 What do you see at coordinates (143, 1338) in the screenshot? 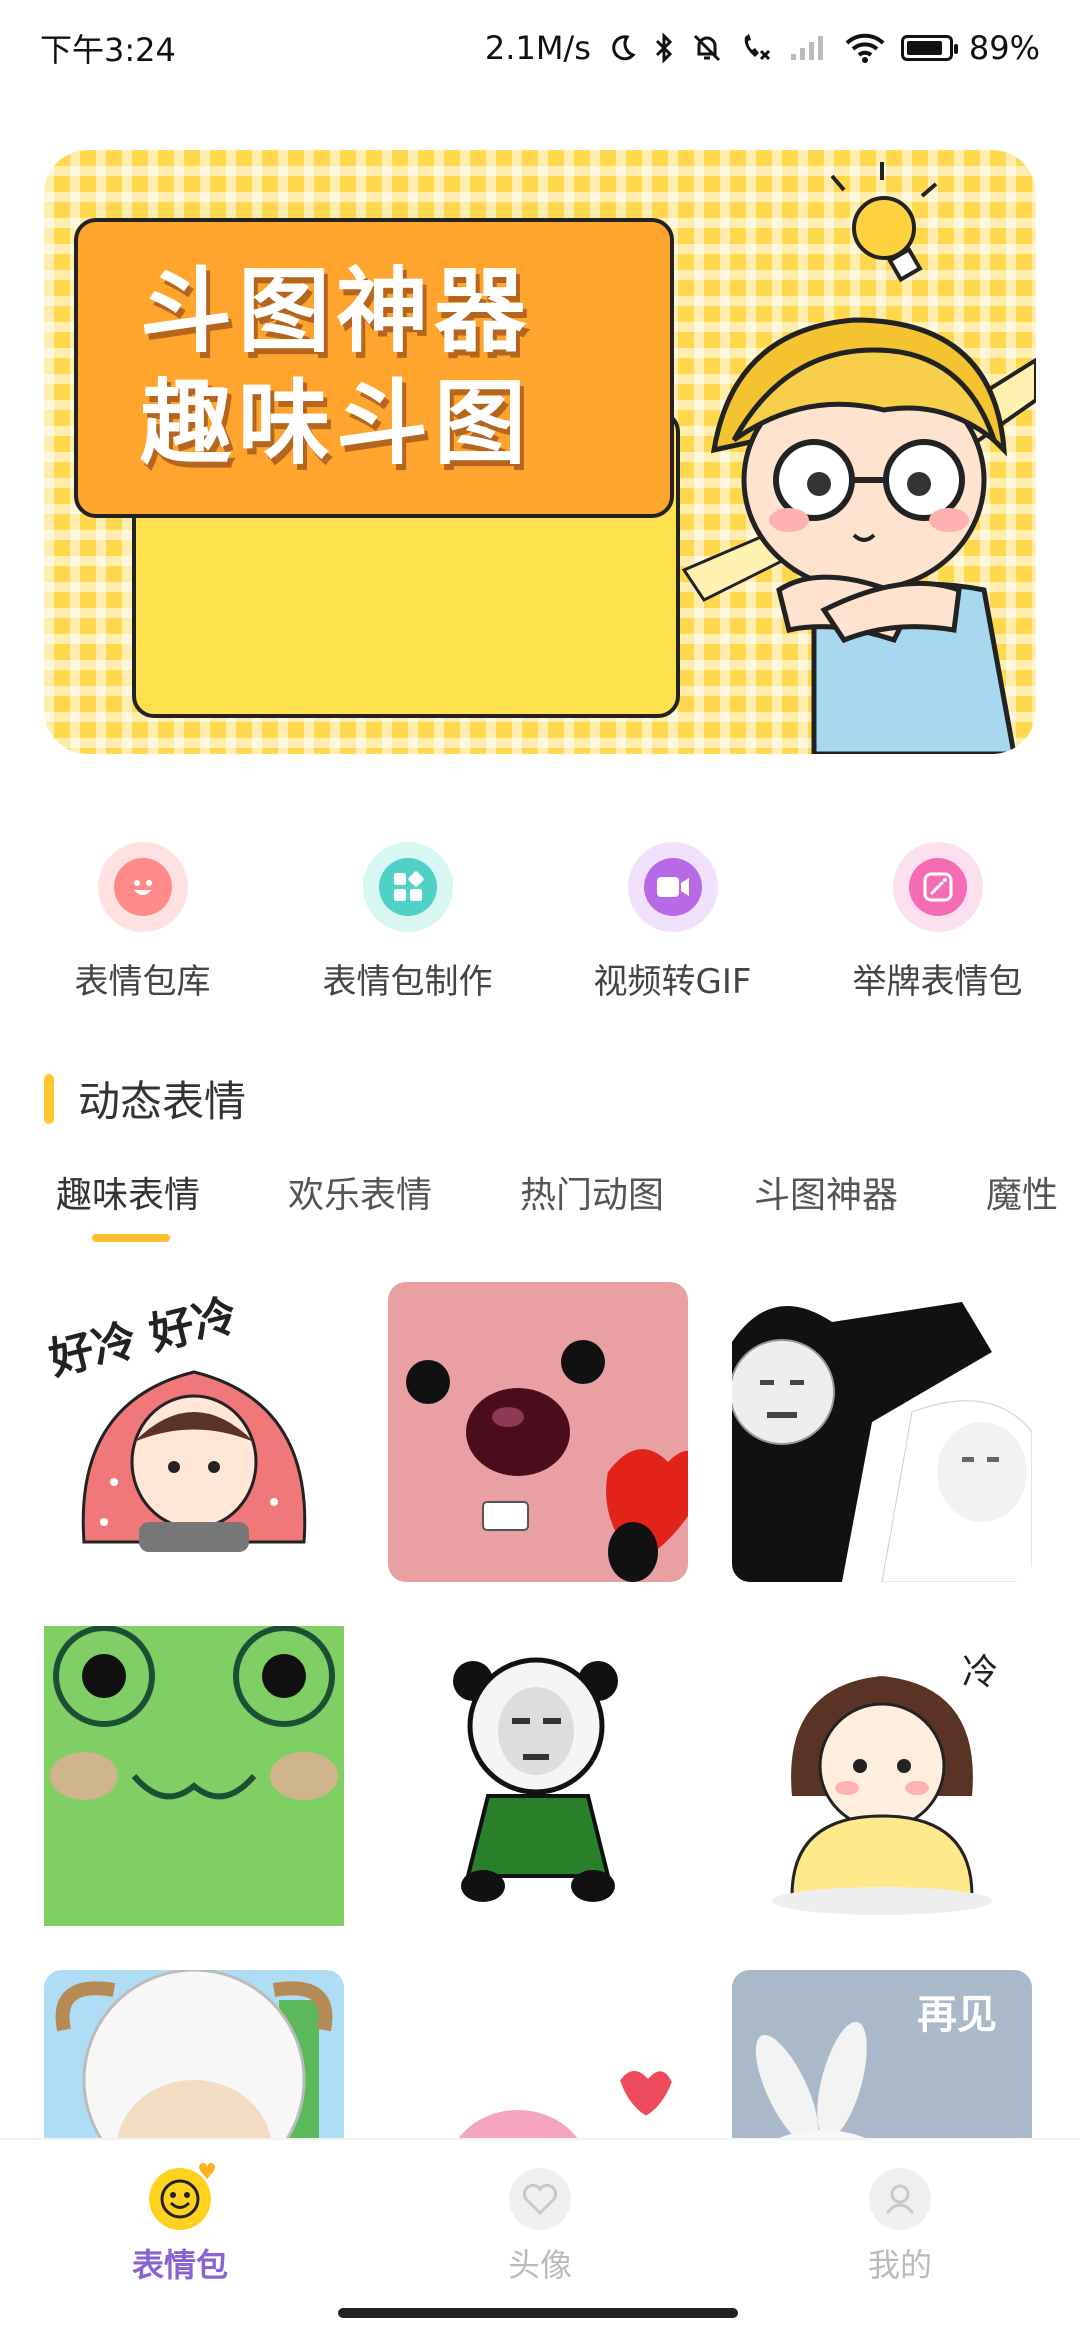
I see `sticker-text: 好冷 好冷` at bounding box center [143, 1338].